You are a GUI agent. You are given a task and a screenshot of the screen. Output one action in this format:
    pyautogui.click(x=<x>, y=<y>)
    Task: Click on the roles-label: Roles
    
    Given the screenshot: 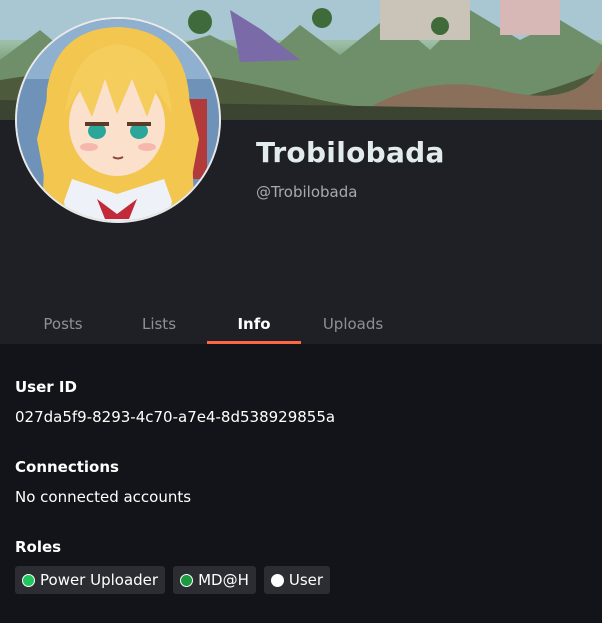 What is the action you would take?
    pyautogui.click(x=38, y=547)
    